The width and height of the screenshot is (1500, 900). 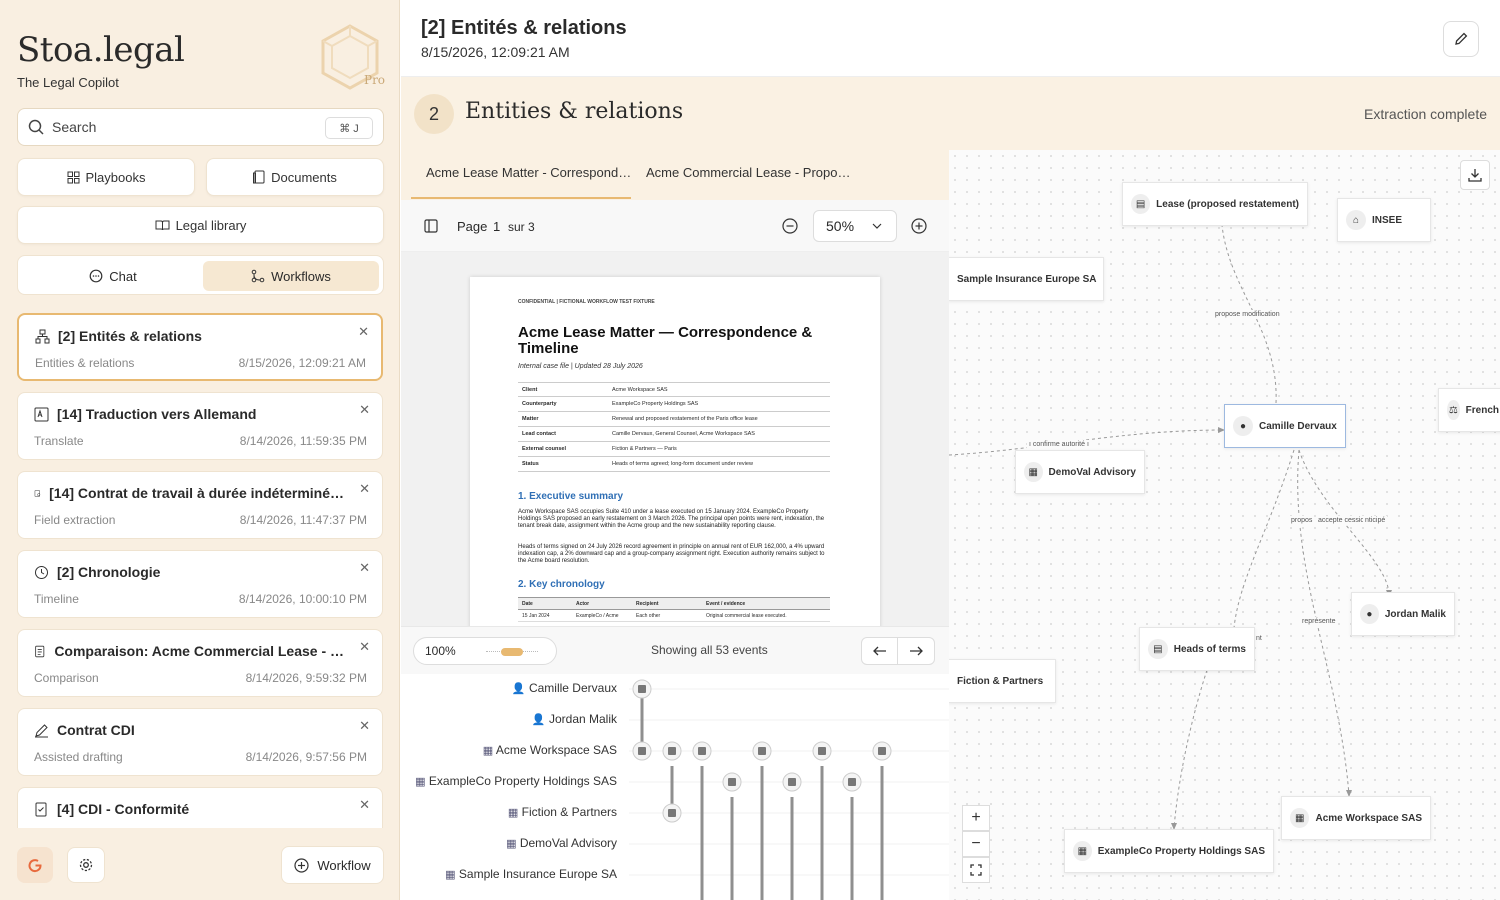 I want to click on workflows-tab: Workflows, so click(x=291, y=276).